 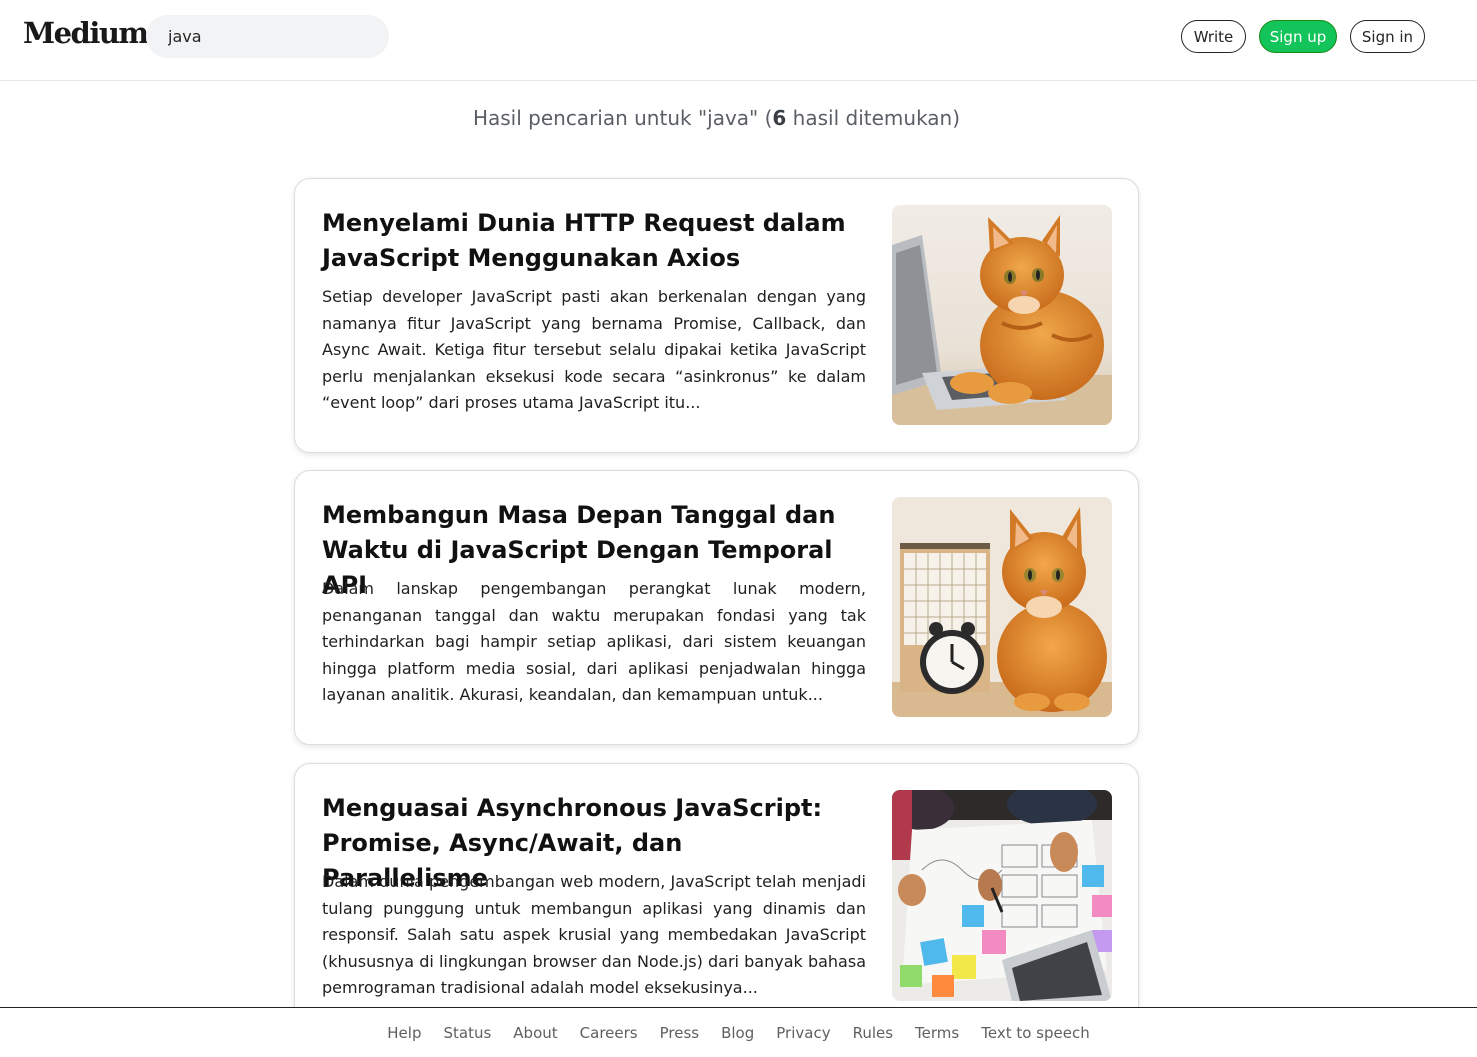 I want to click on team-planning-sticky-notes-image, so click(x=1002, y=895).